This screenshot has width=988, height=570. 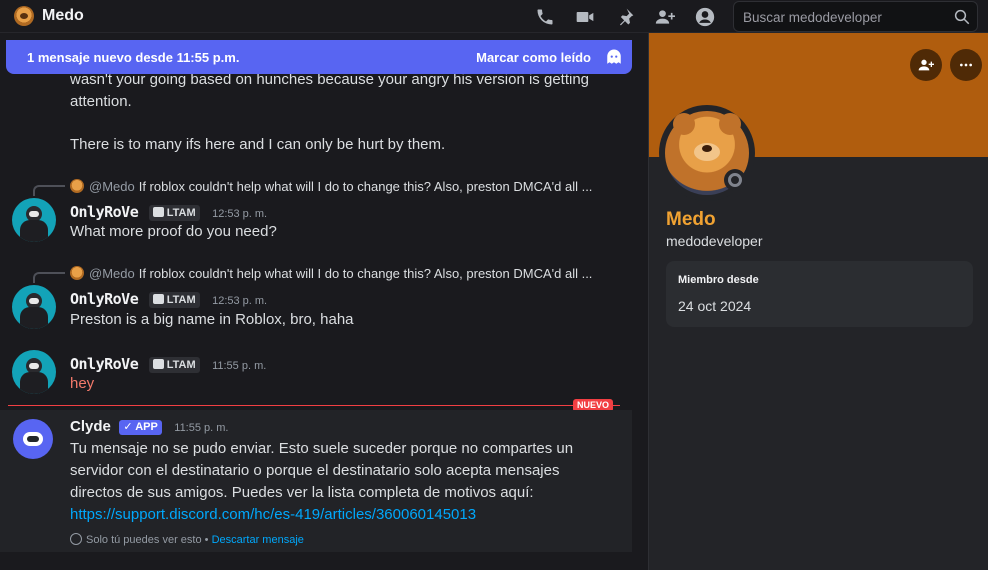 I want to click on user-profile-icon, so click(x=705, y=17).